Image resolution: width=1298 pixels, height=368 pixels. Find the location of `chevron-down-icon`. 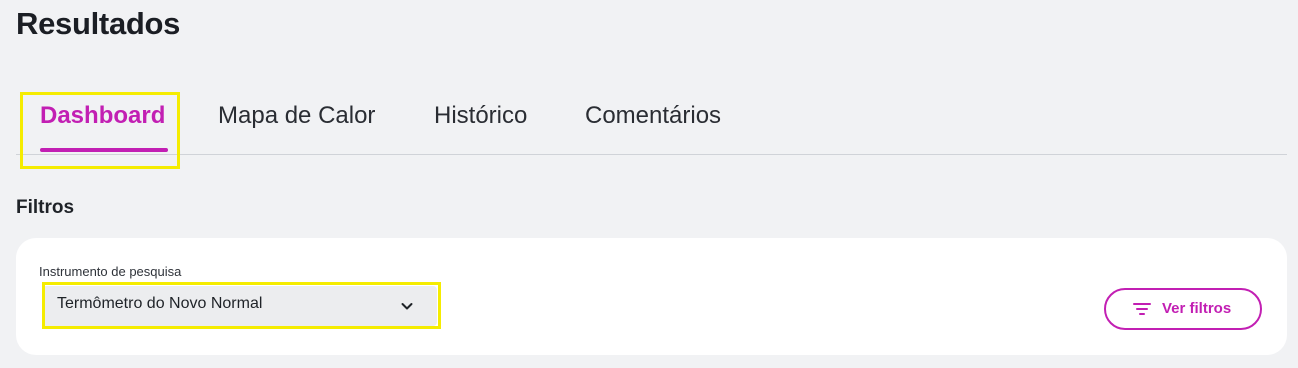

chevron-down-icon is located at coordinates (407, 306).